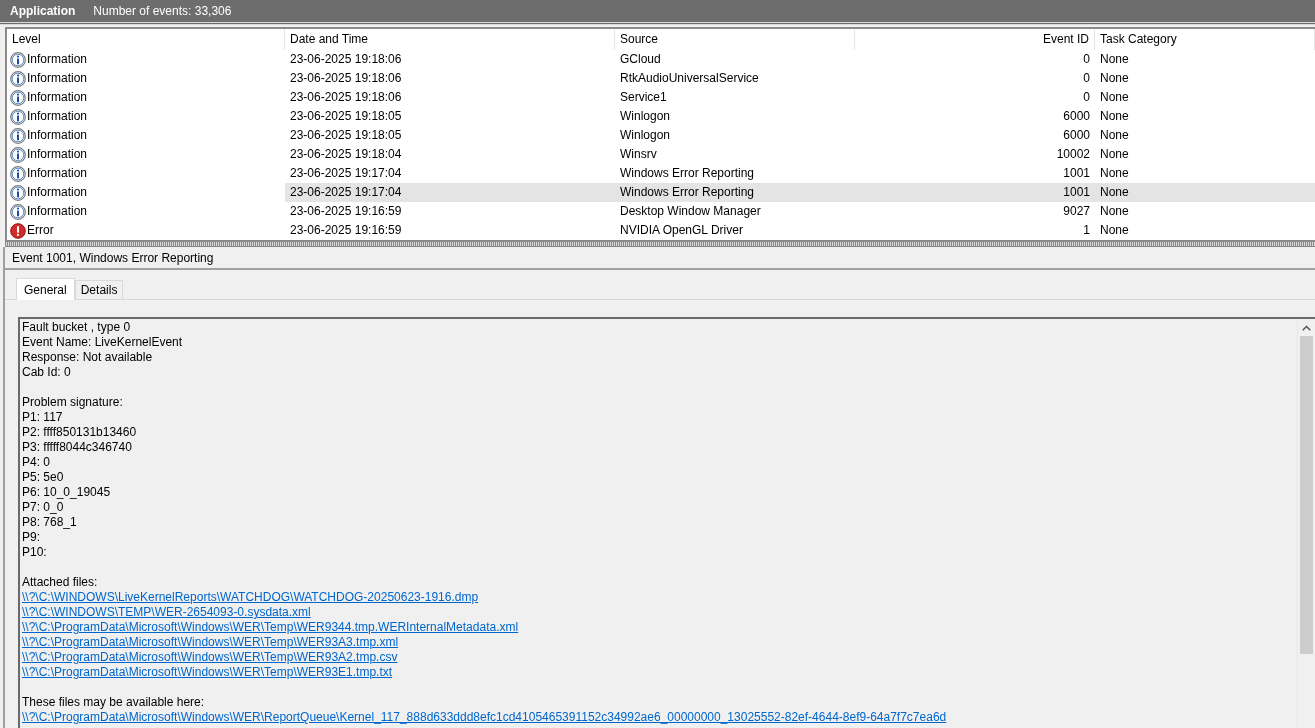 This screenshot has width=1315, height=728. What do you see at coordinates (79, 432) in the screenshot?
I see `description-line: P2: ffff850131b13460` at bounding box center [79, 432].